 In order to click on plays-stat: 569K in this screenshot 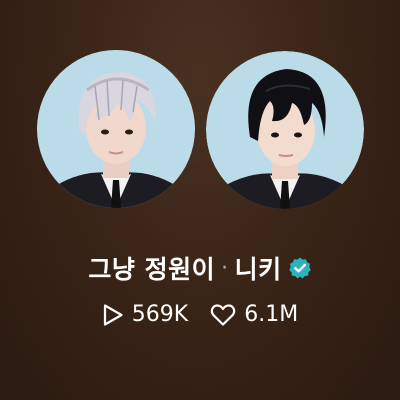, I will do `click(145, 314)`.